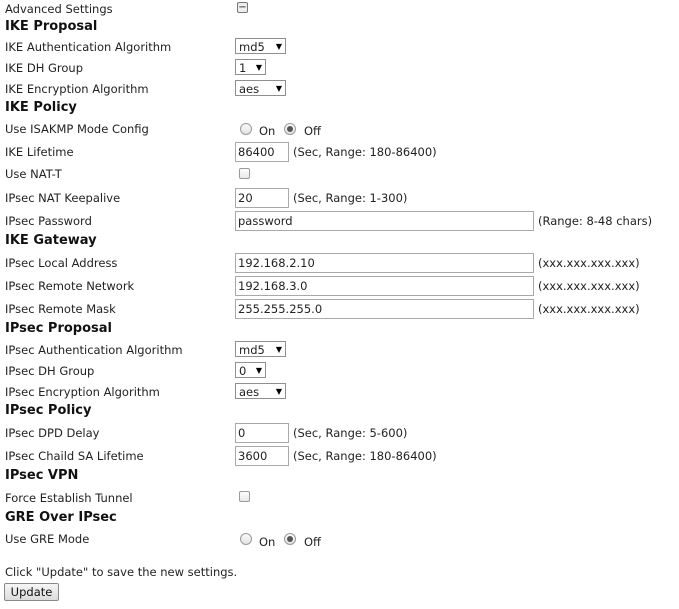  Describe the element at coordinates (59, 9) in the screenshot. I see `advanced-settings-label: Advanced Settings` at that location.